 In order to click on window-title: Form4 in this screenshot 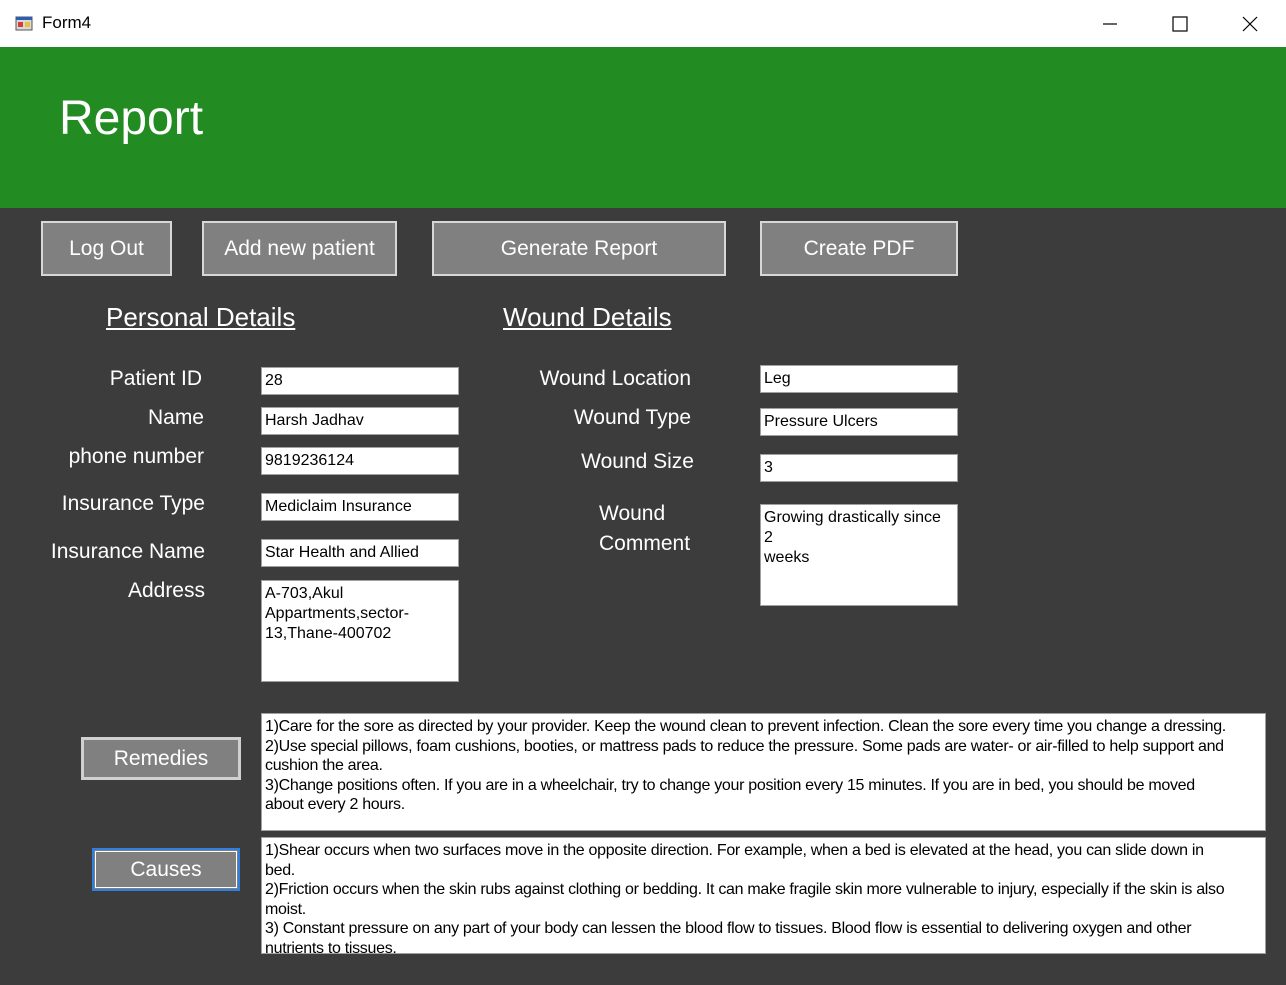, I will do `click(67, 22)`.